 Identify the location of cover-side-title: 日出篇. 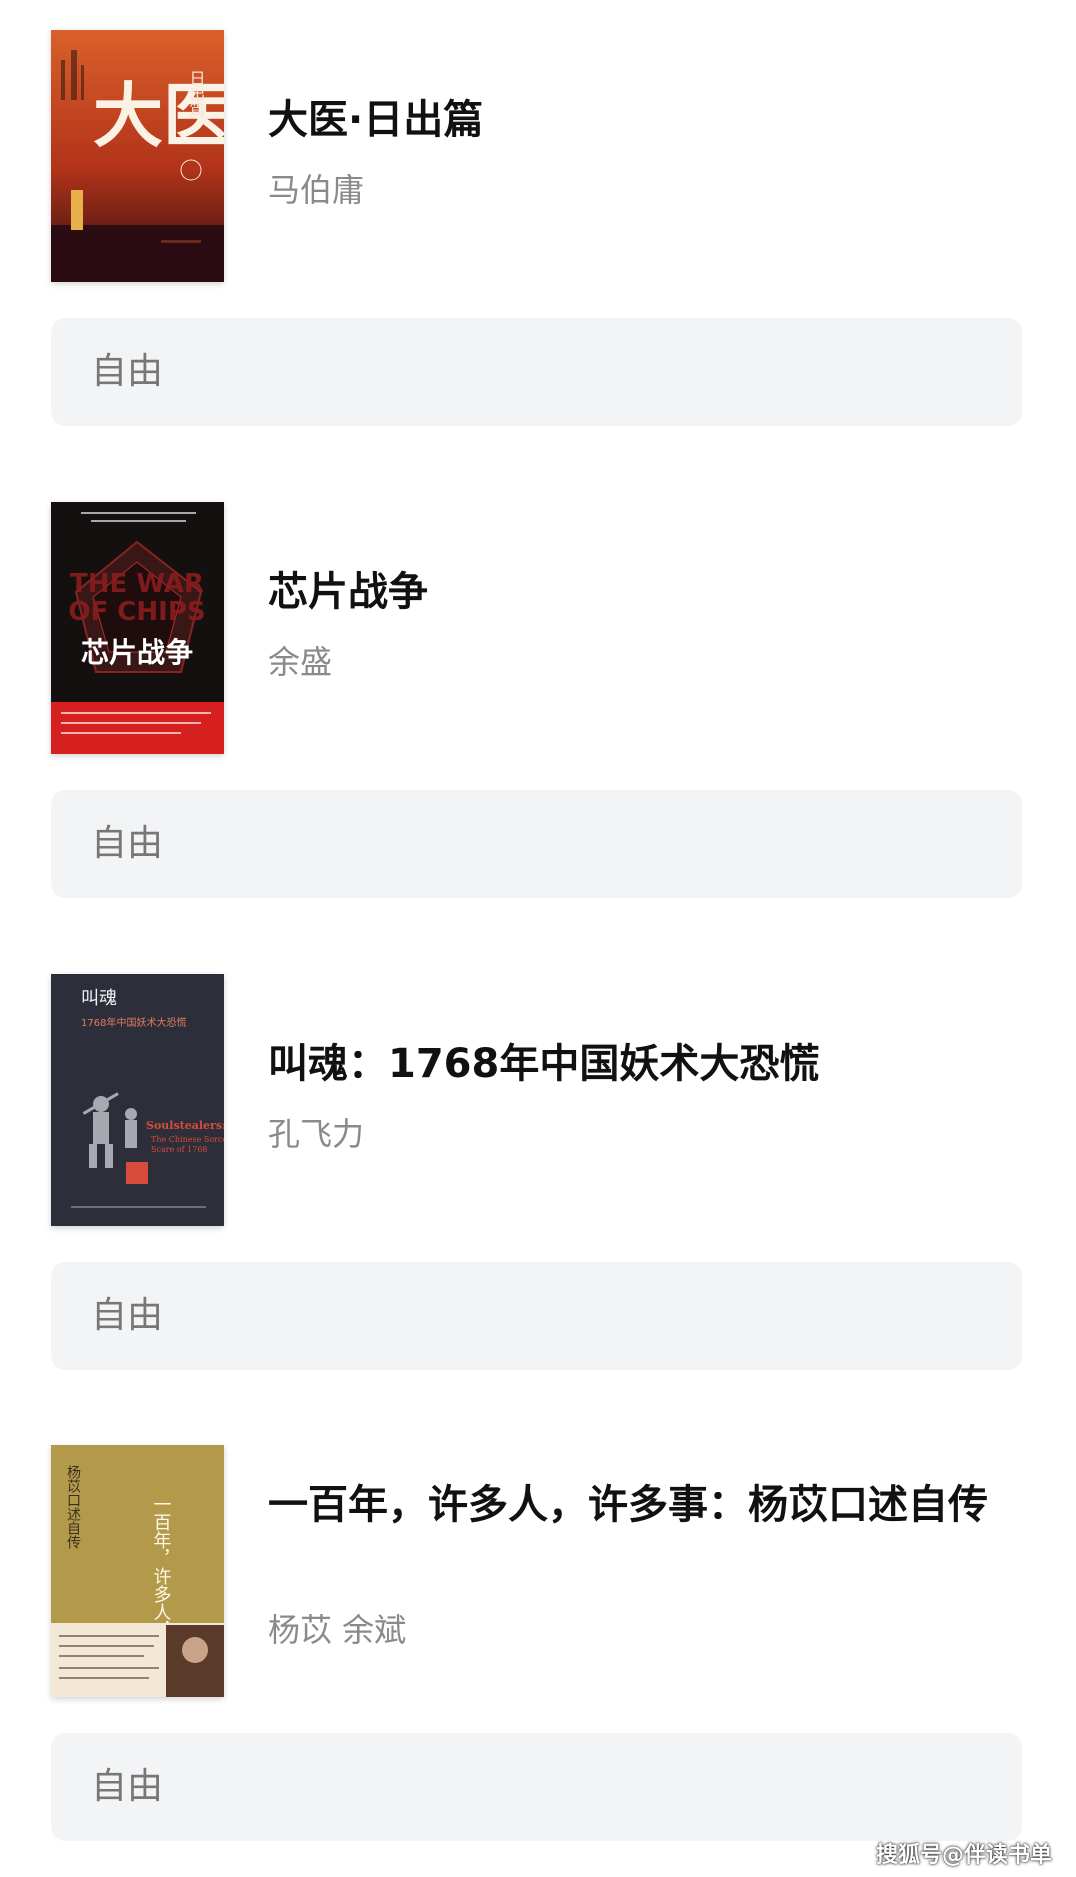
(196, 94).